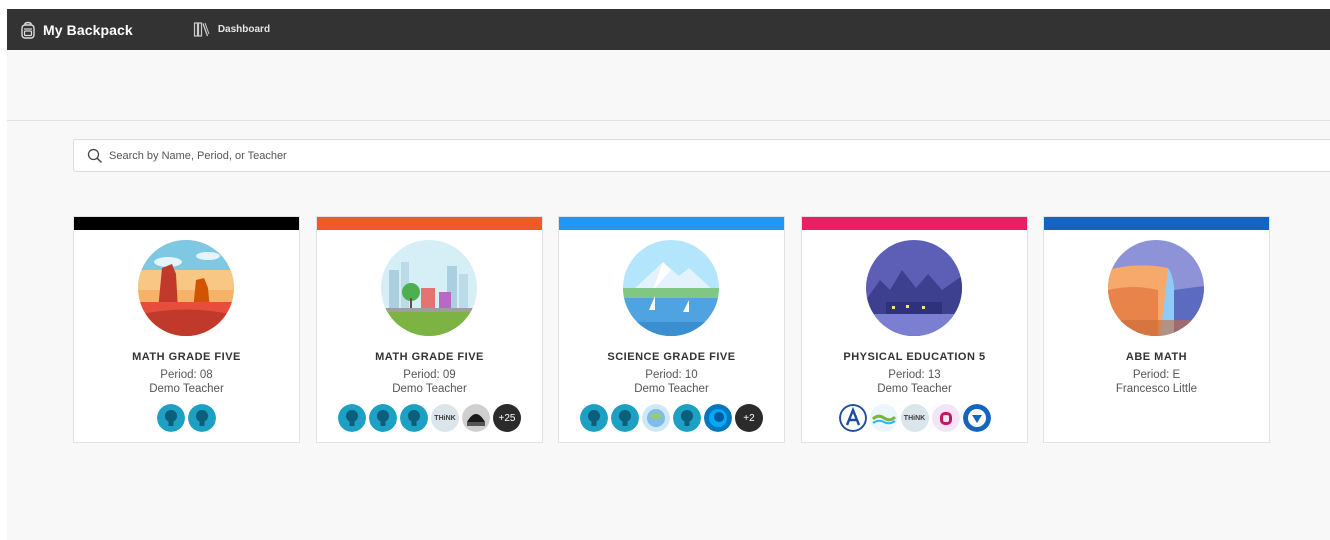 The height and width of the screenshot is (540, 1330). Describe the element at coordinates (1156, 389) in the screenshot. I see `class-teacher: Francesco Little` at that location.